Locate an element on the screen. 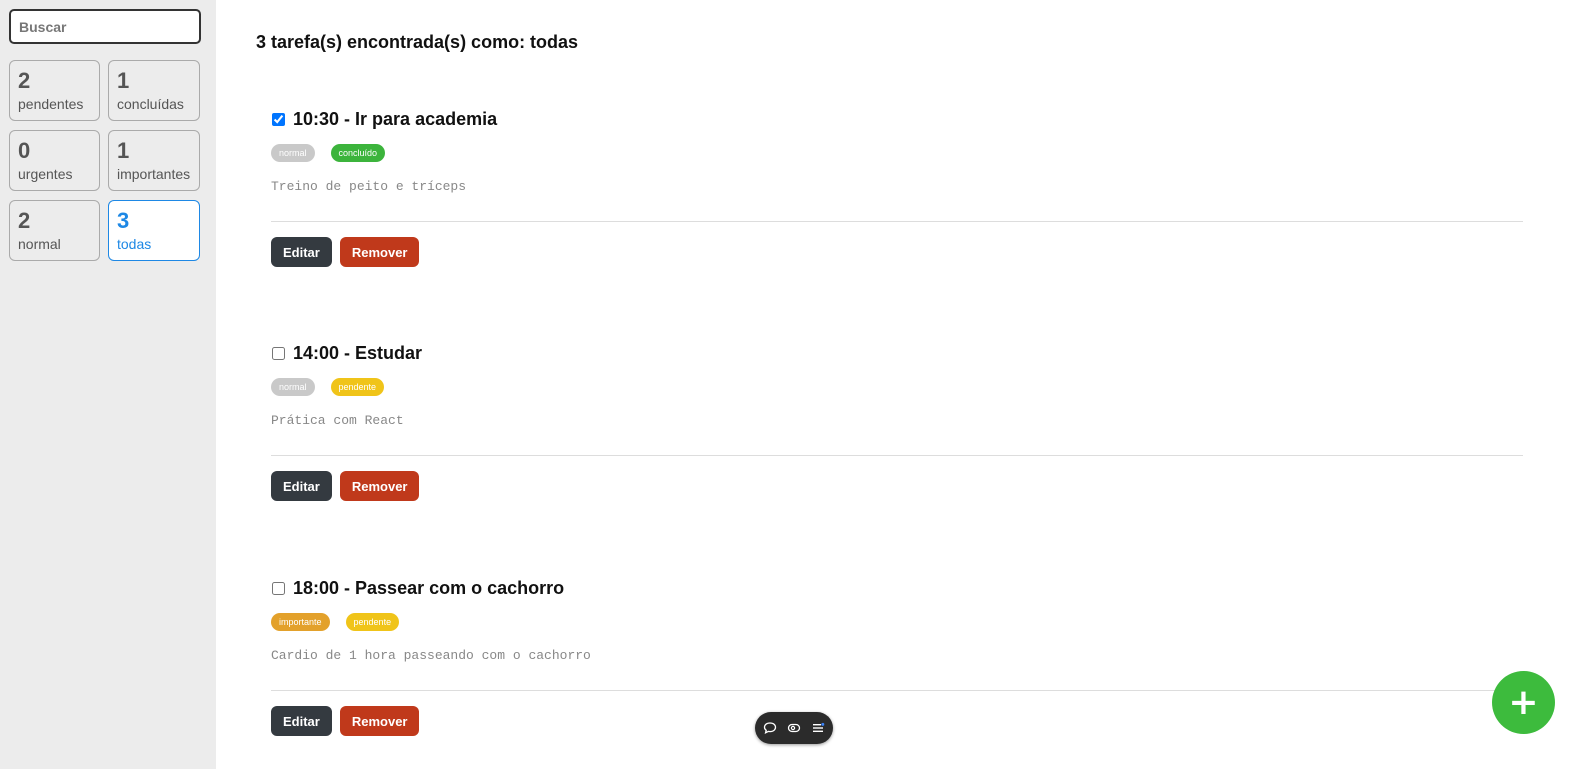 The width and height of the screenshot is (1578, 769). priority-badge: importante is located at coordinates (300, 622).